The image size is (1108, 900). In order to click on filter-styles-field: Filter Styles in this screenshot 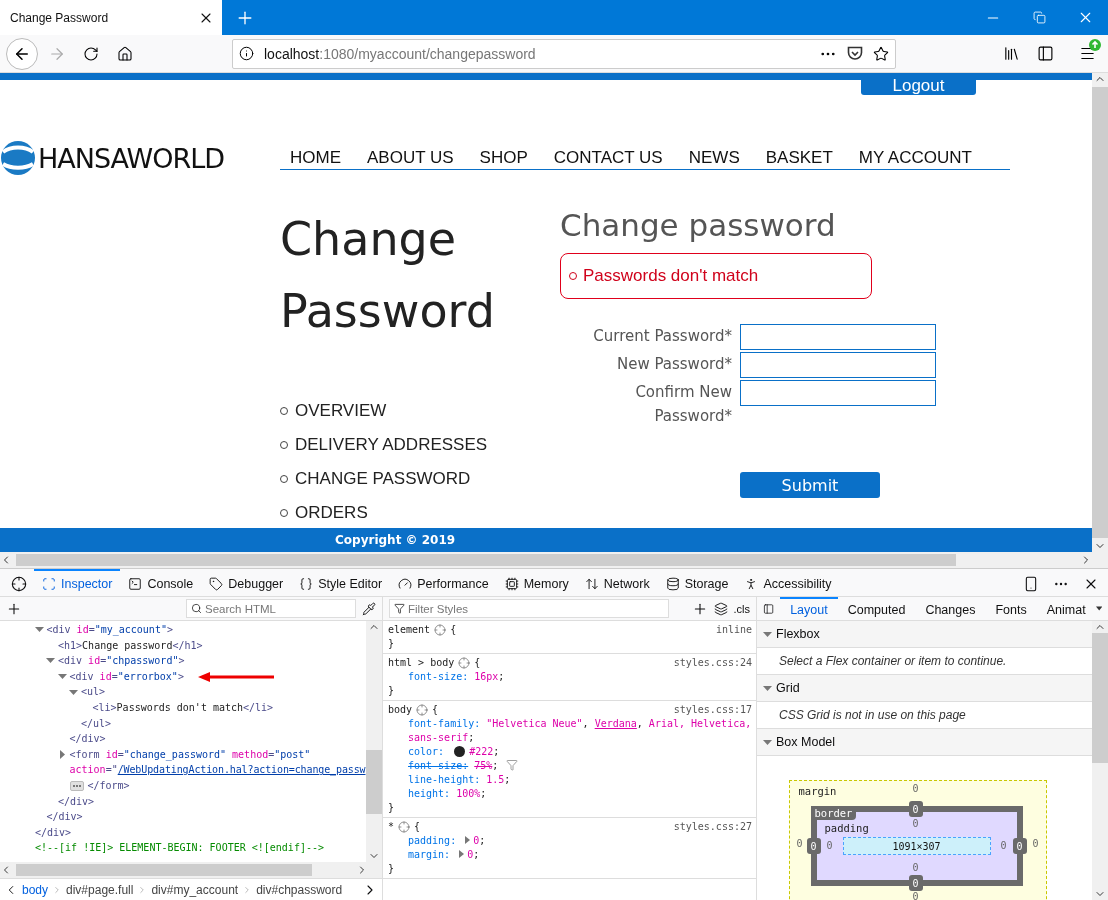, I will do `click(536, 608)`.